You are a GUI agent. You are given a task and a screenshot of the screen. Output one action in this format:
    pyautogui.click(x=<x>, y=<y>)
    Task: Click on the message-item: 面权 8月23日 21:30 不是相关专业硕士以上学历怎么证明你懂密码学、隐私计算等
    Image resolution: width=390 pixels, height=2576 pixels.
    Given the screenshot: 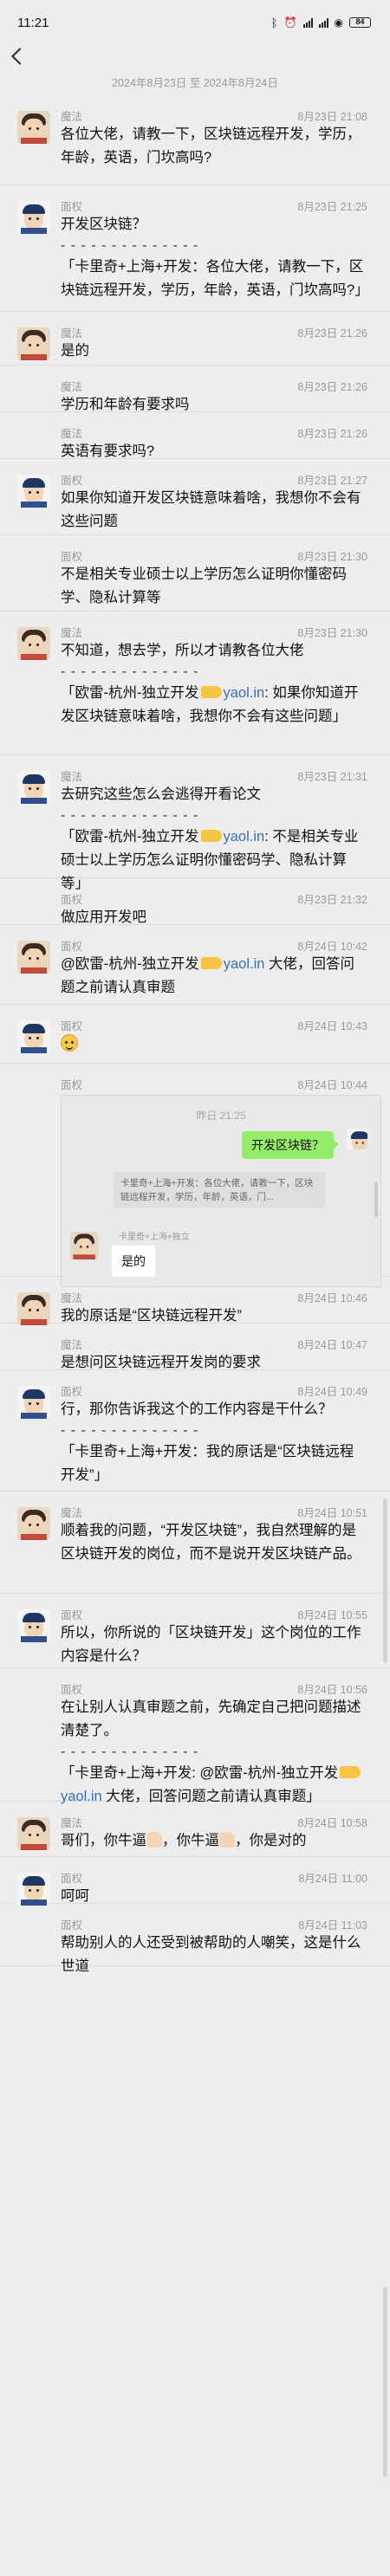 What is the action you would take?
    pyautogui.click(x=195, y=573)
    